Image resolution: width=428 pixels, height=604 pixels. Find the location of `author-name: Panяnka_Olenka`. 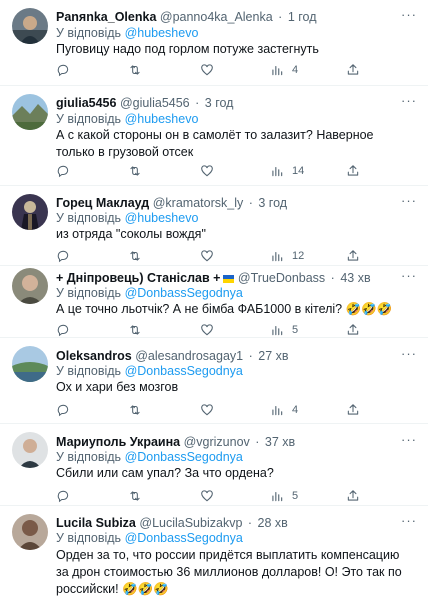

author-name: Panяnka_Olenka is located at coordinates (106, 17).